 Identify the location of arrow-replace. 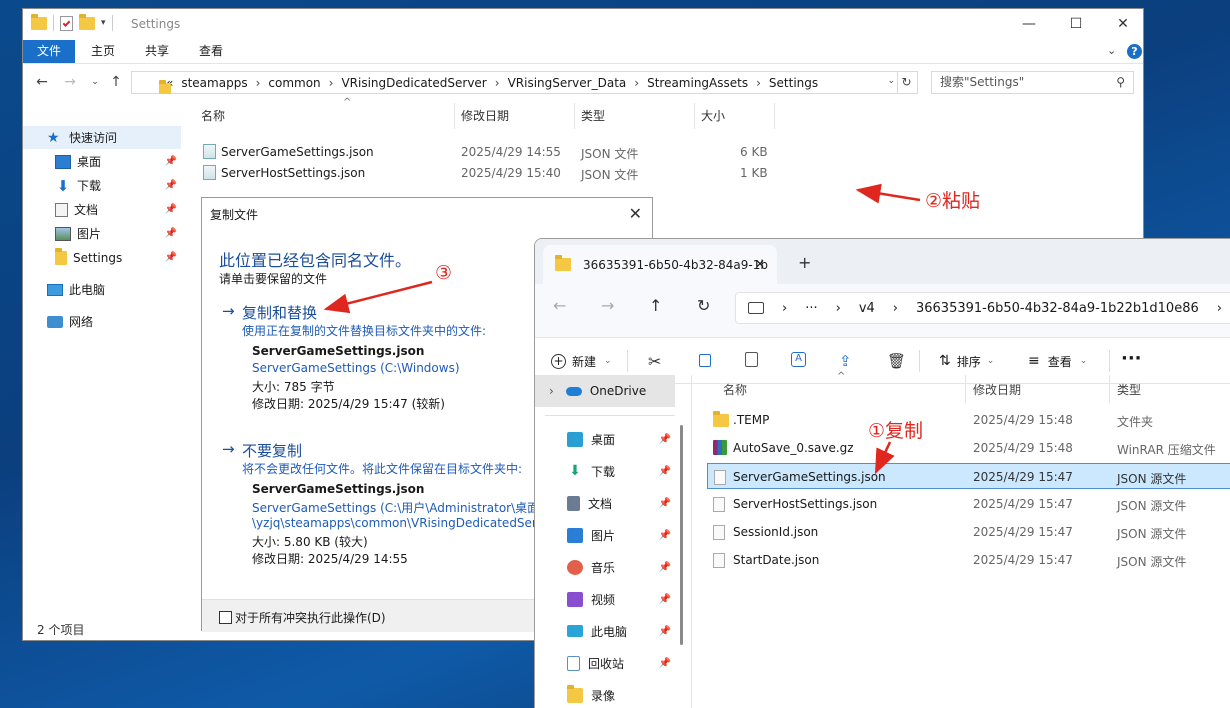
(378, 297).